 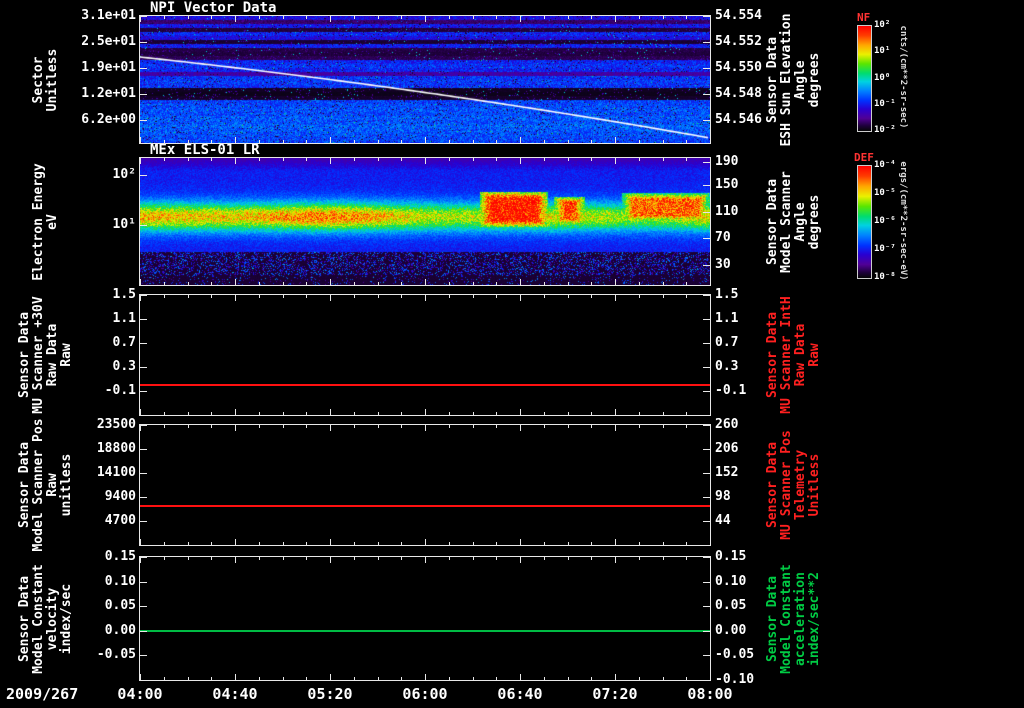 What do you see at coordinates (45, 79) in the screenshot?
I see `panel-left-axis-label: Sector Unitless` at bounding box center [45, 79].